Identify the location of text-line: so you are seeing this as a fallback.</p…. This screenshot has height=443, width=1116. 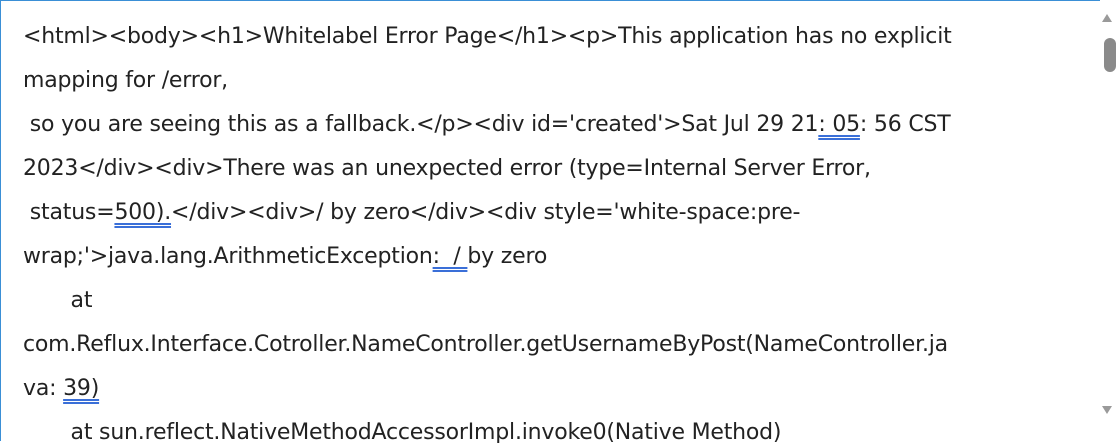
(487, 124).